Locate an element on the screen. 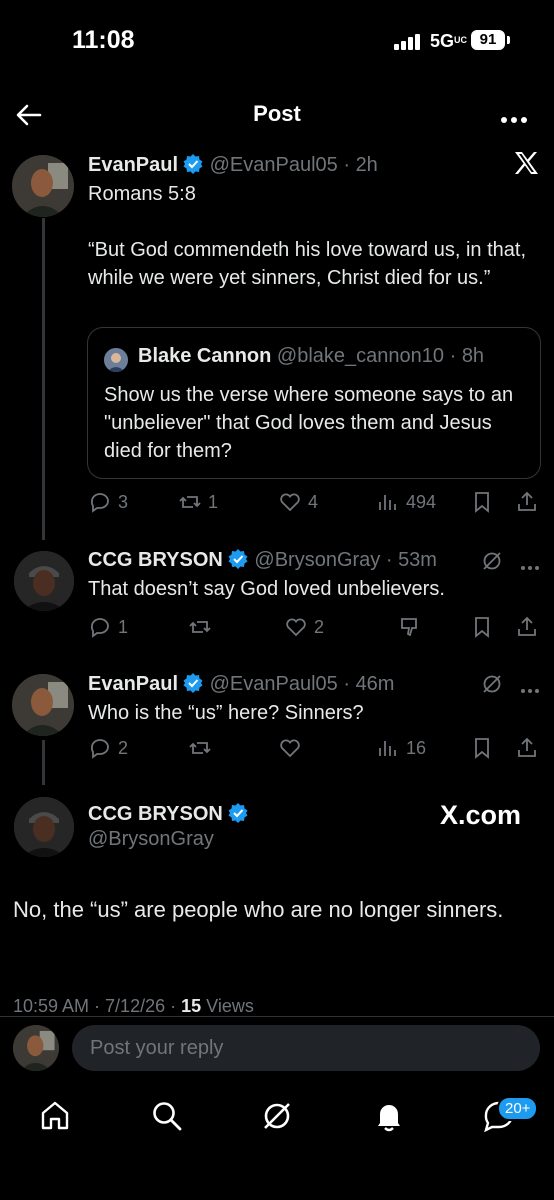 The image size is (554, 1200). status-time: 11:08 is located at coordinates (103, 40).